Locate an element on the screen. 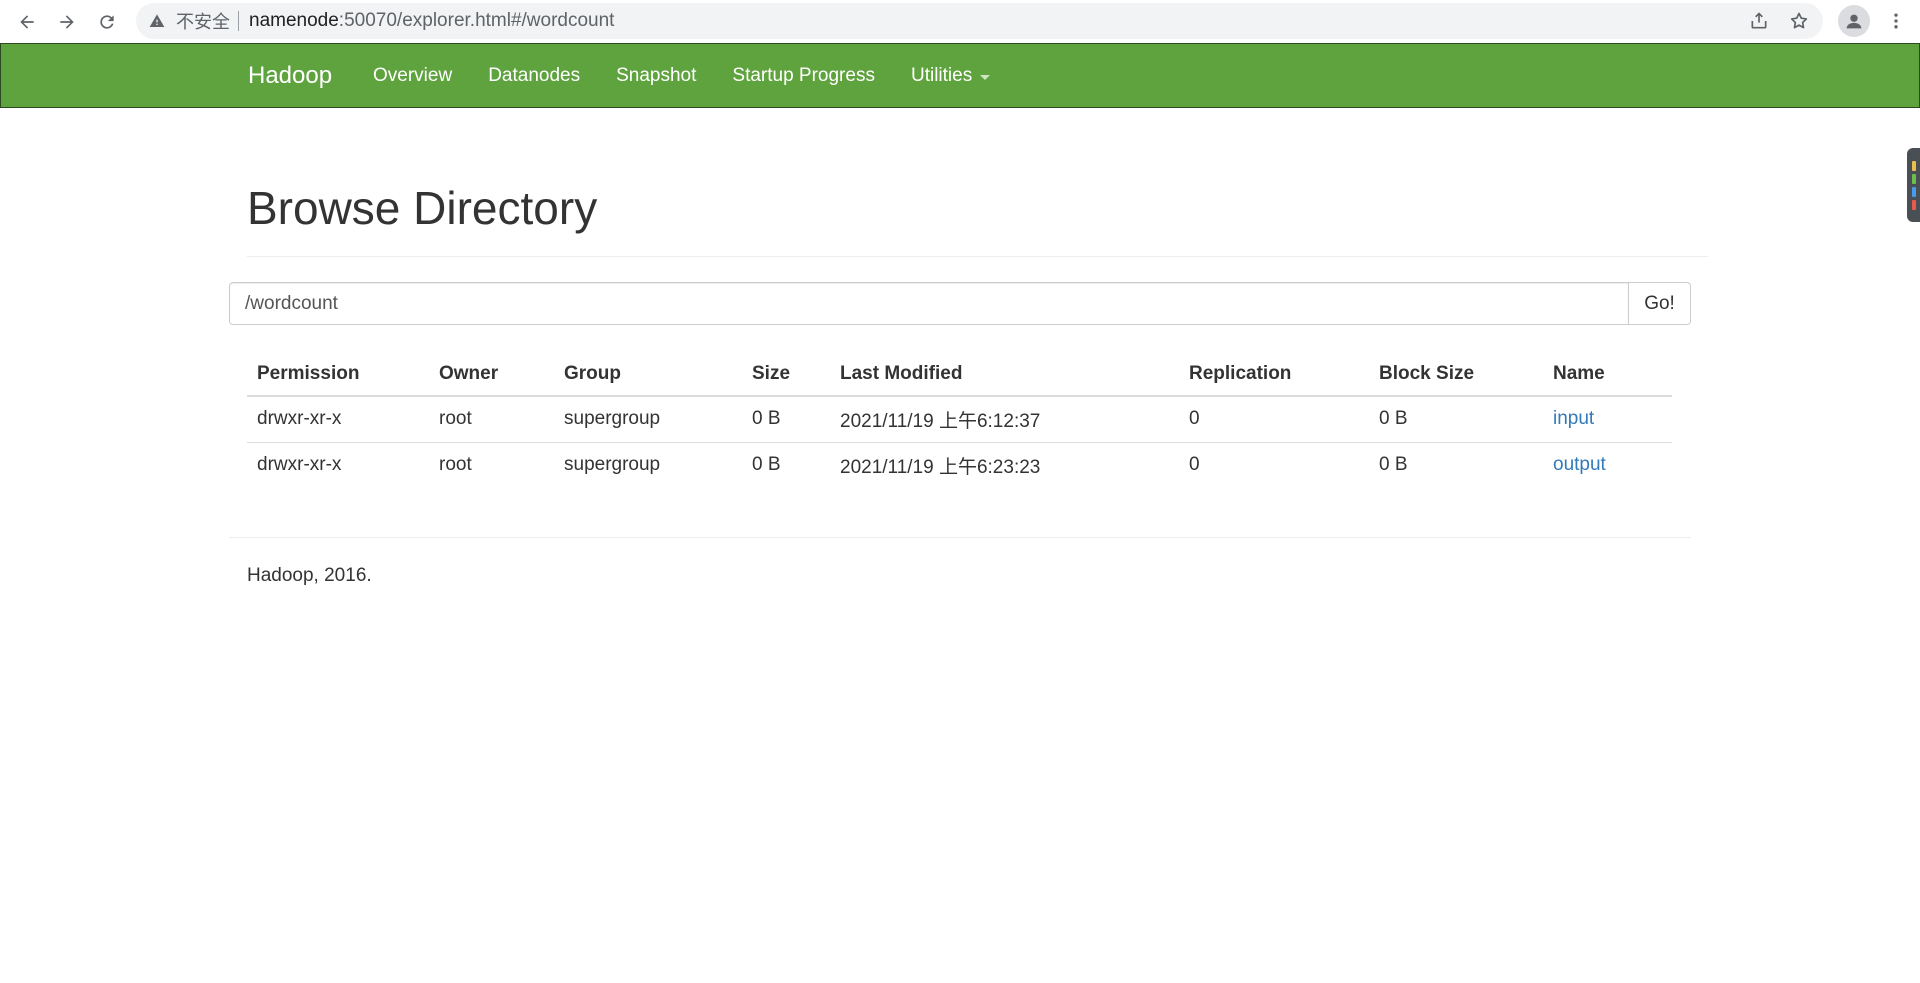  omnibox-separator is located at coordinates (238, 21).